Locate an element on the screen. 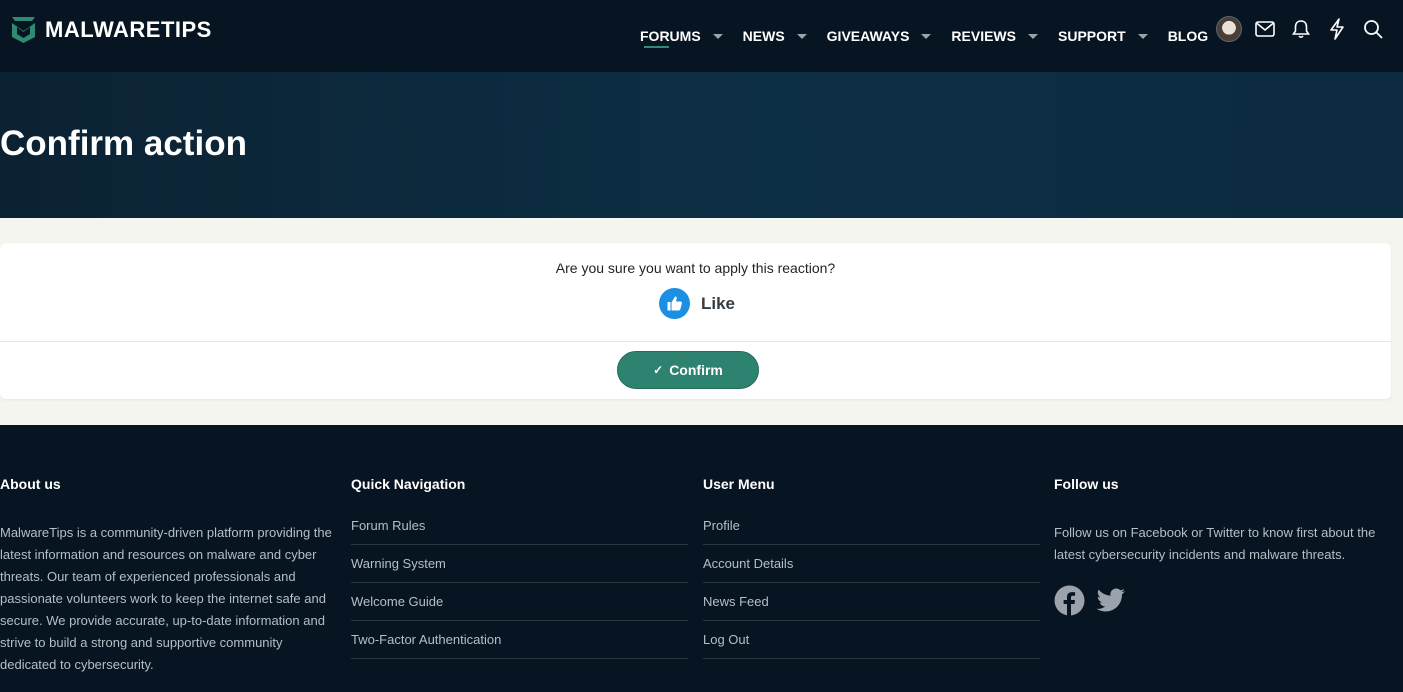 The width and height of the screenshot is (1403, 692). nav-blog-label: BLOG is located at coordinates (1188, 36).